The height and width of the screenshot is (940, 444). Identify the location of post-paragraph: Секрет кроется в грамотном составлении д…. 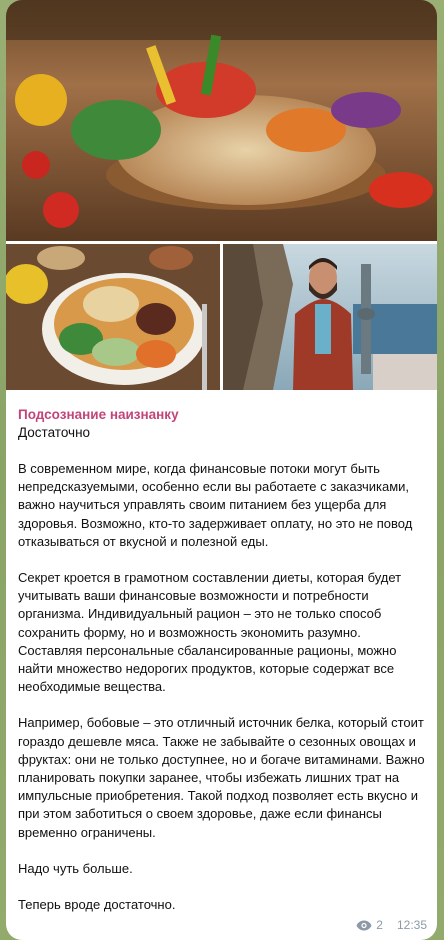
(210, 632).